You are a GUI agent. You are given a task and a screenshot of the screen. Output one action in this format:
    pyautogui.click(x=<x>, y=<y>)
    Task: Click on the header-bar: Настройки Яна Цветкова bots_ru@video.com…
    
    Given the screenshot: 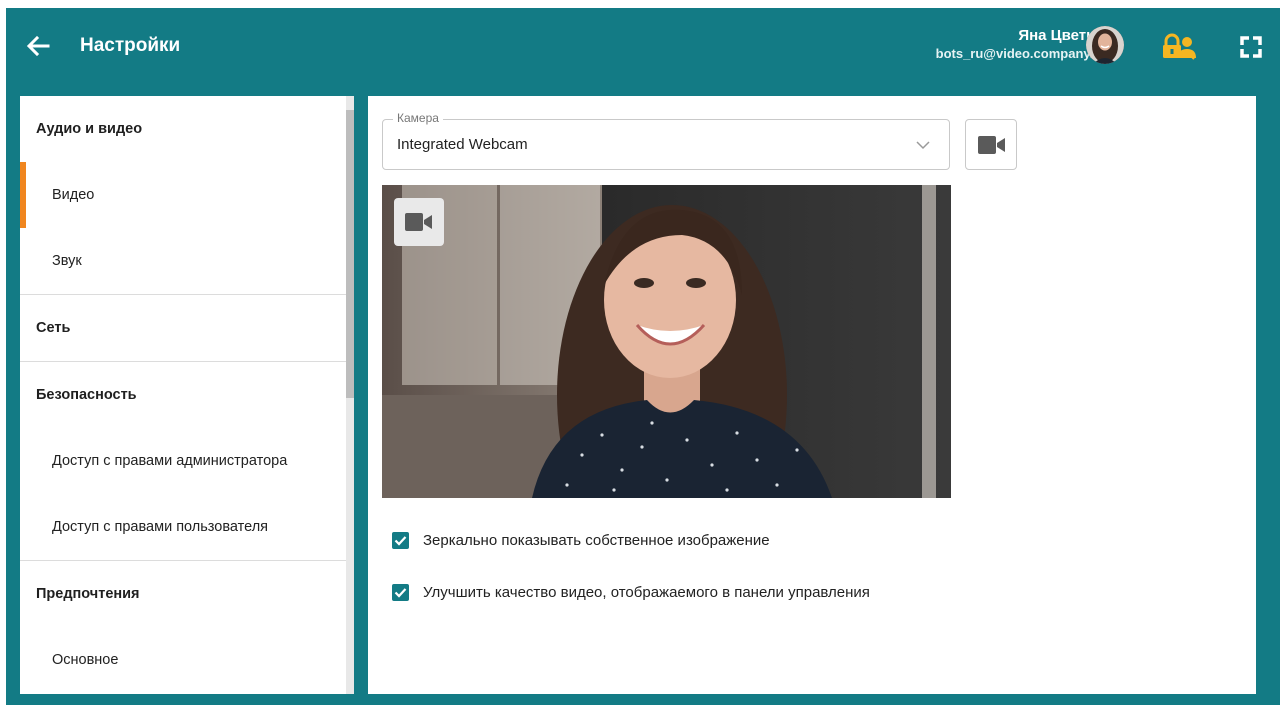 What is the action you would take?
    pyautogui.click(x=643, y=48)
    